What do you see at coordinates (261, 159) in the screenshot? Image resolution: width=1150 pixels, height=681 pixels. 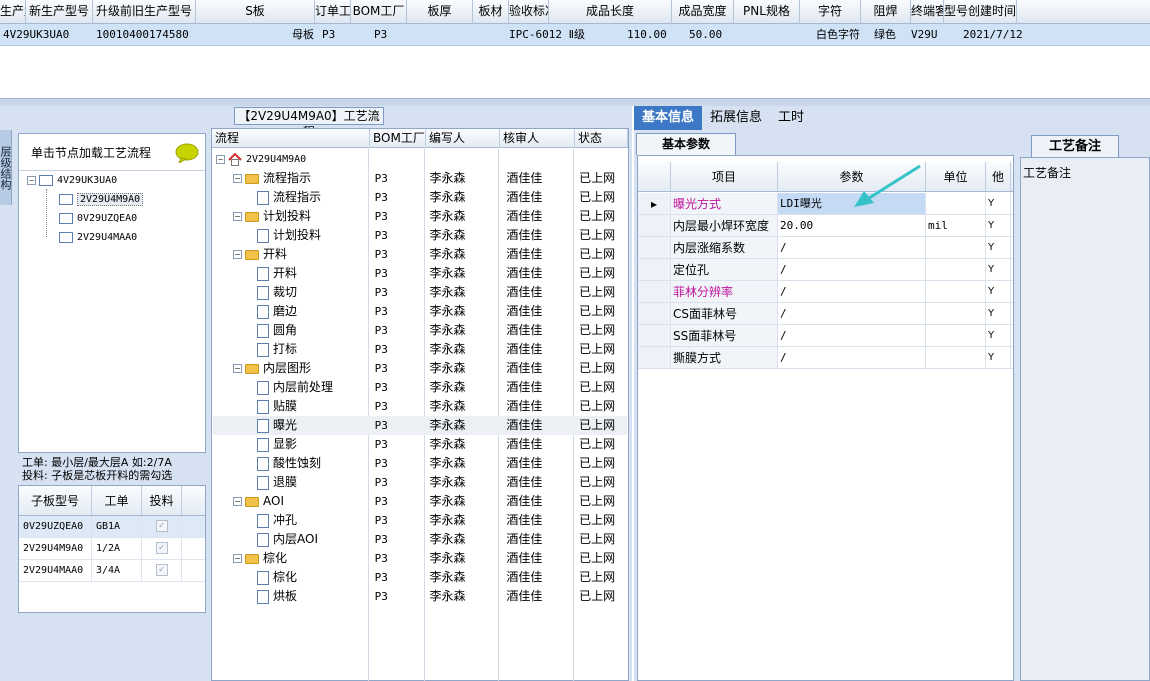 I see `flow-root-node: −2V29U4M9A0` at bounding box center [261, 159].